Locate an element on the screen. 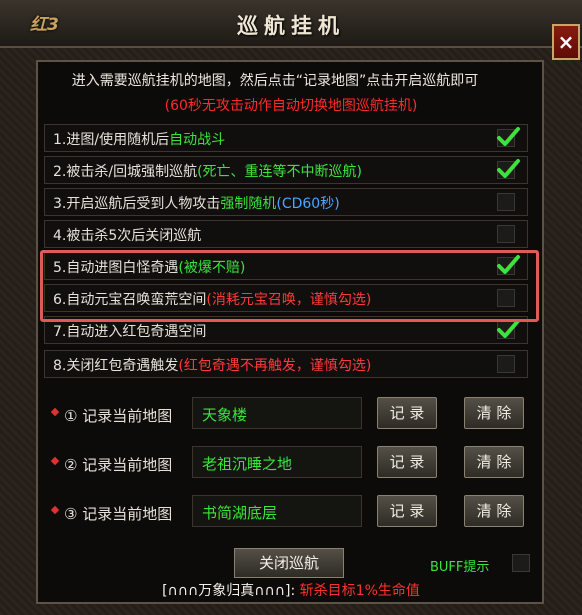 The image size is (582, 615). option-label: 4.被击杀5次后关闭巡航 is located at coordinates (127, 235).